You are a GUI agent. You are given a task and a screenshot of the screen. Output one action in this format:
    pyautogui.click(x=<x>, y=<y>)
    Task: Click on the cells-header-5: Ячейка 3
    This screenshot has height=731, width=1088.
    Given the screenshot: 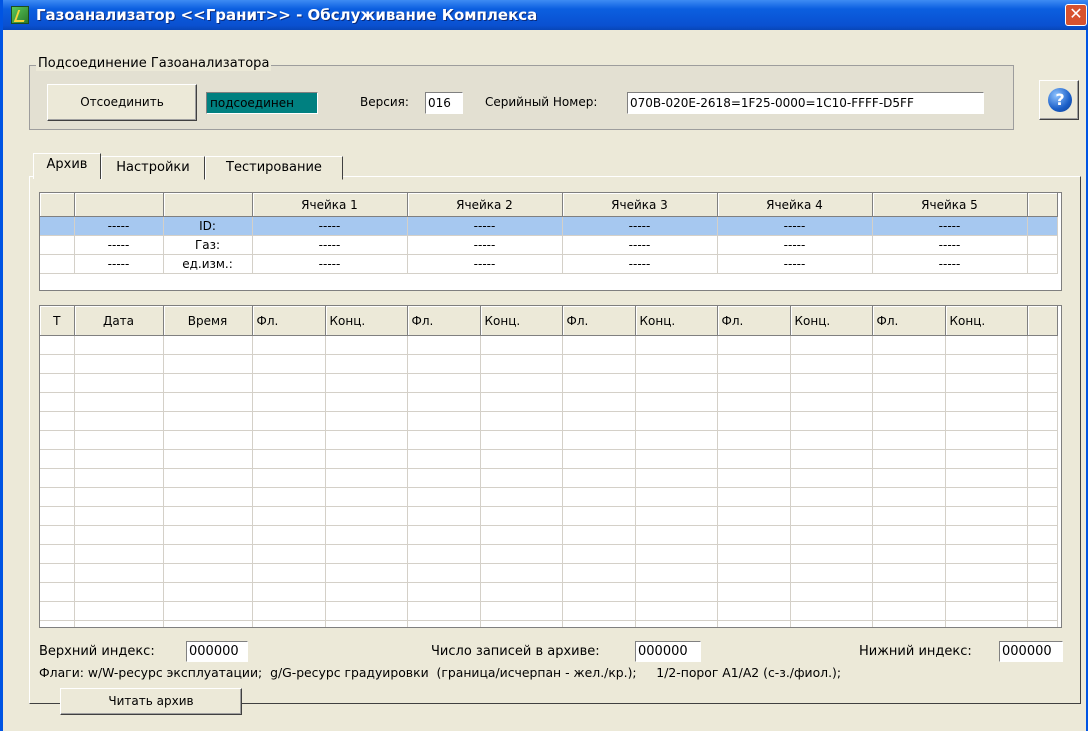 What is the action you would take?
    pyautogui.click(x=640, y=205)
    